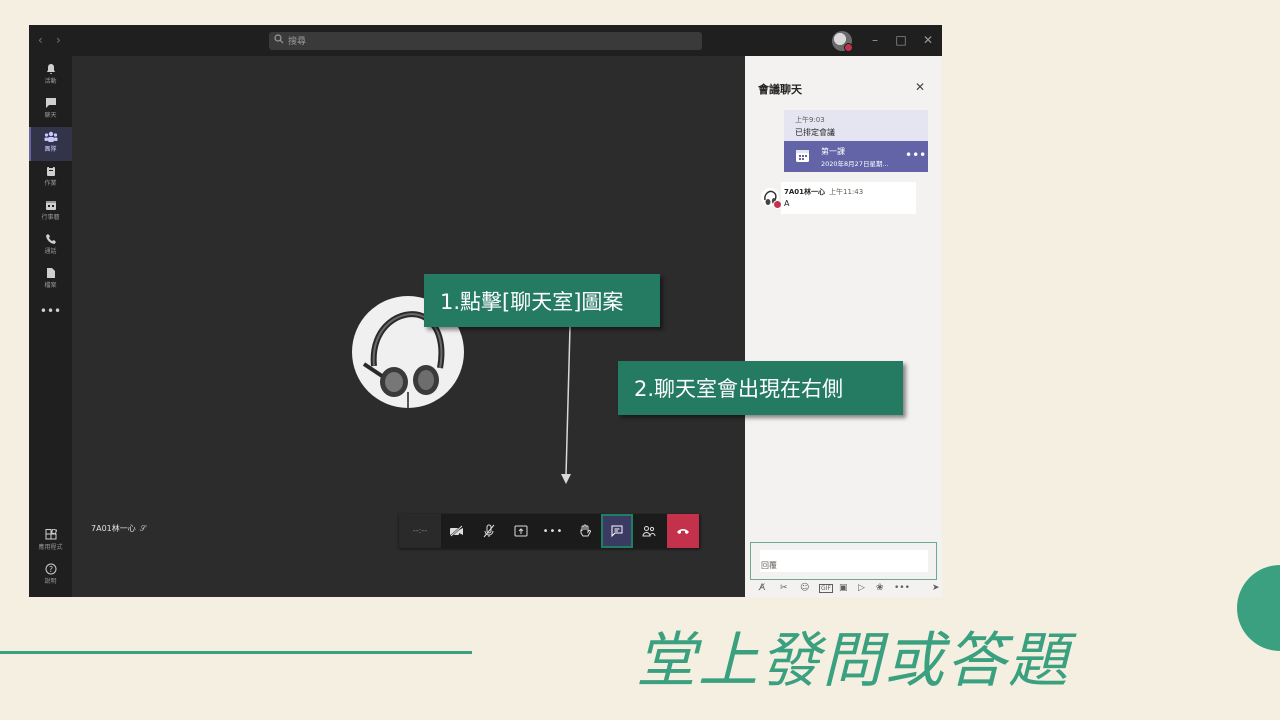  I want to click on send-icon: ➤, so click(936, 588).